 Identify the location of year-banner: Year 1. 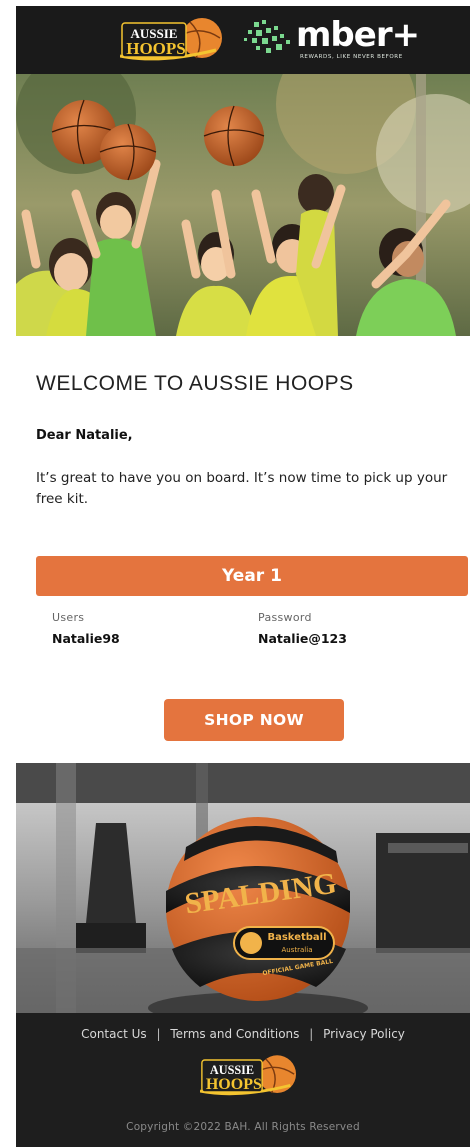
(252, 576).